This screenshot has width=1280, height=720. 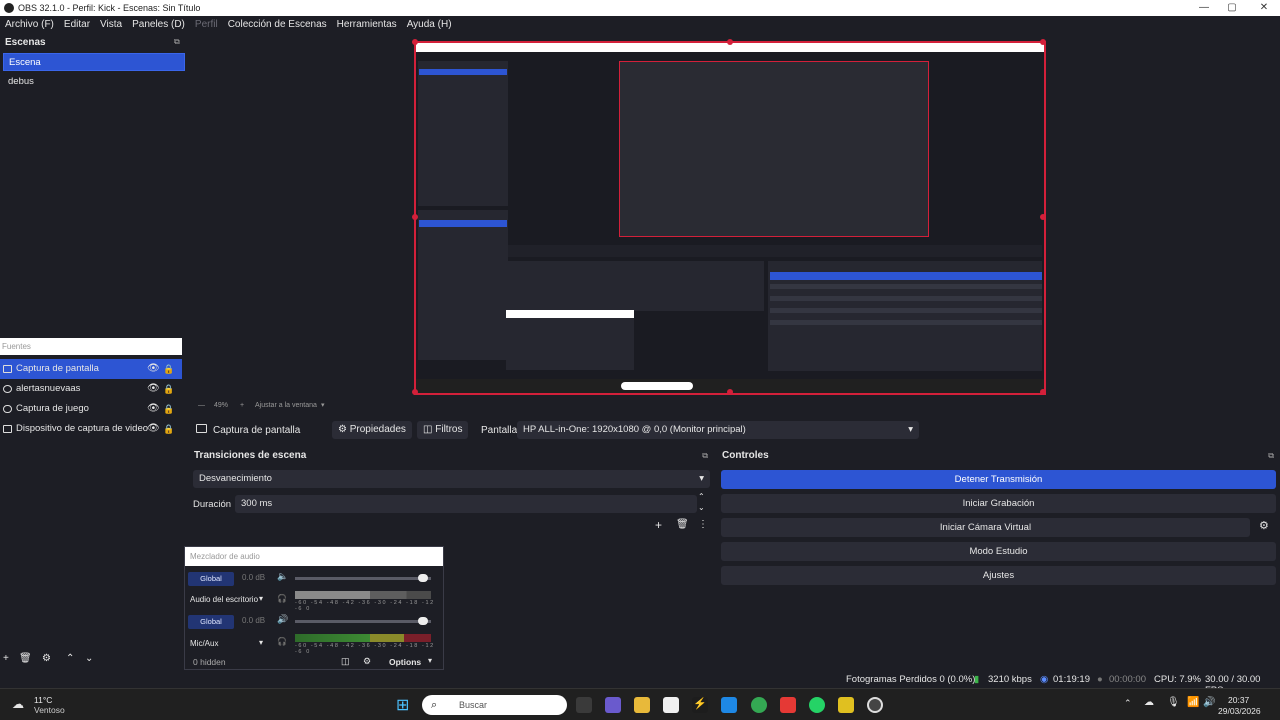 What do you see at coordinates (701, 496) in the screenshot?
I see `stepper-up-icon: ⌃` at bounding box center [701, 496].